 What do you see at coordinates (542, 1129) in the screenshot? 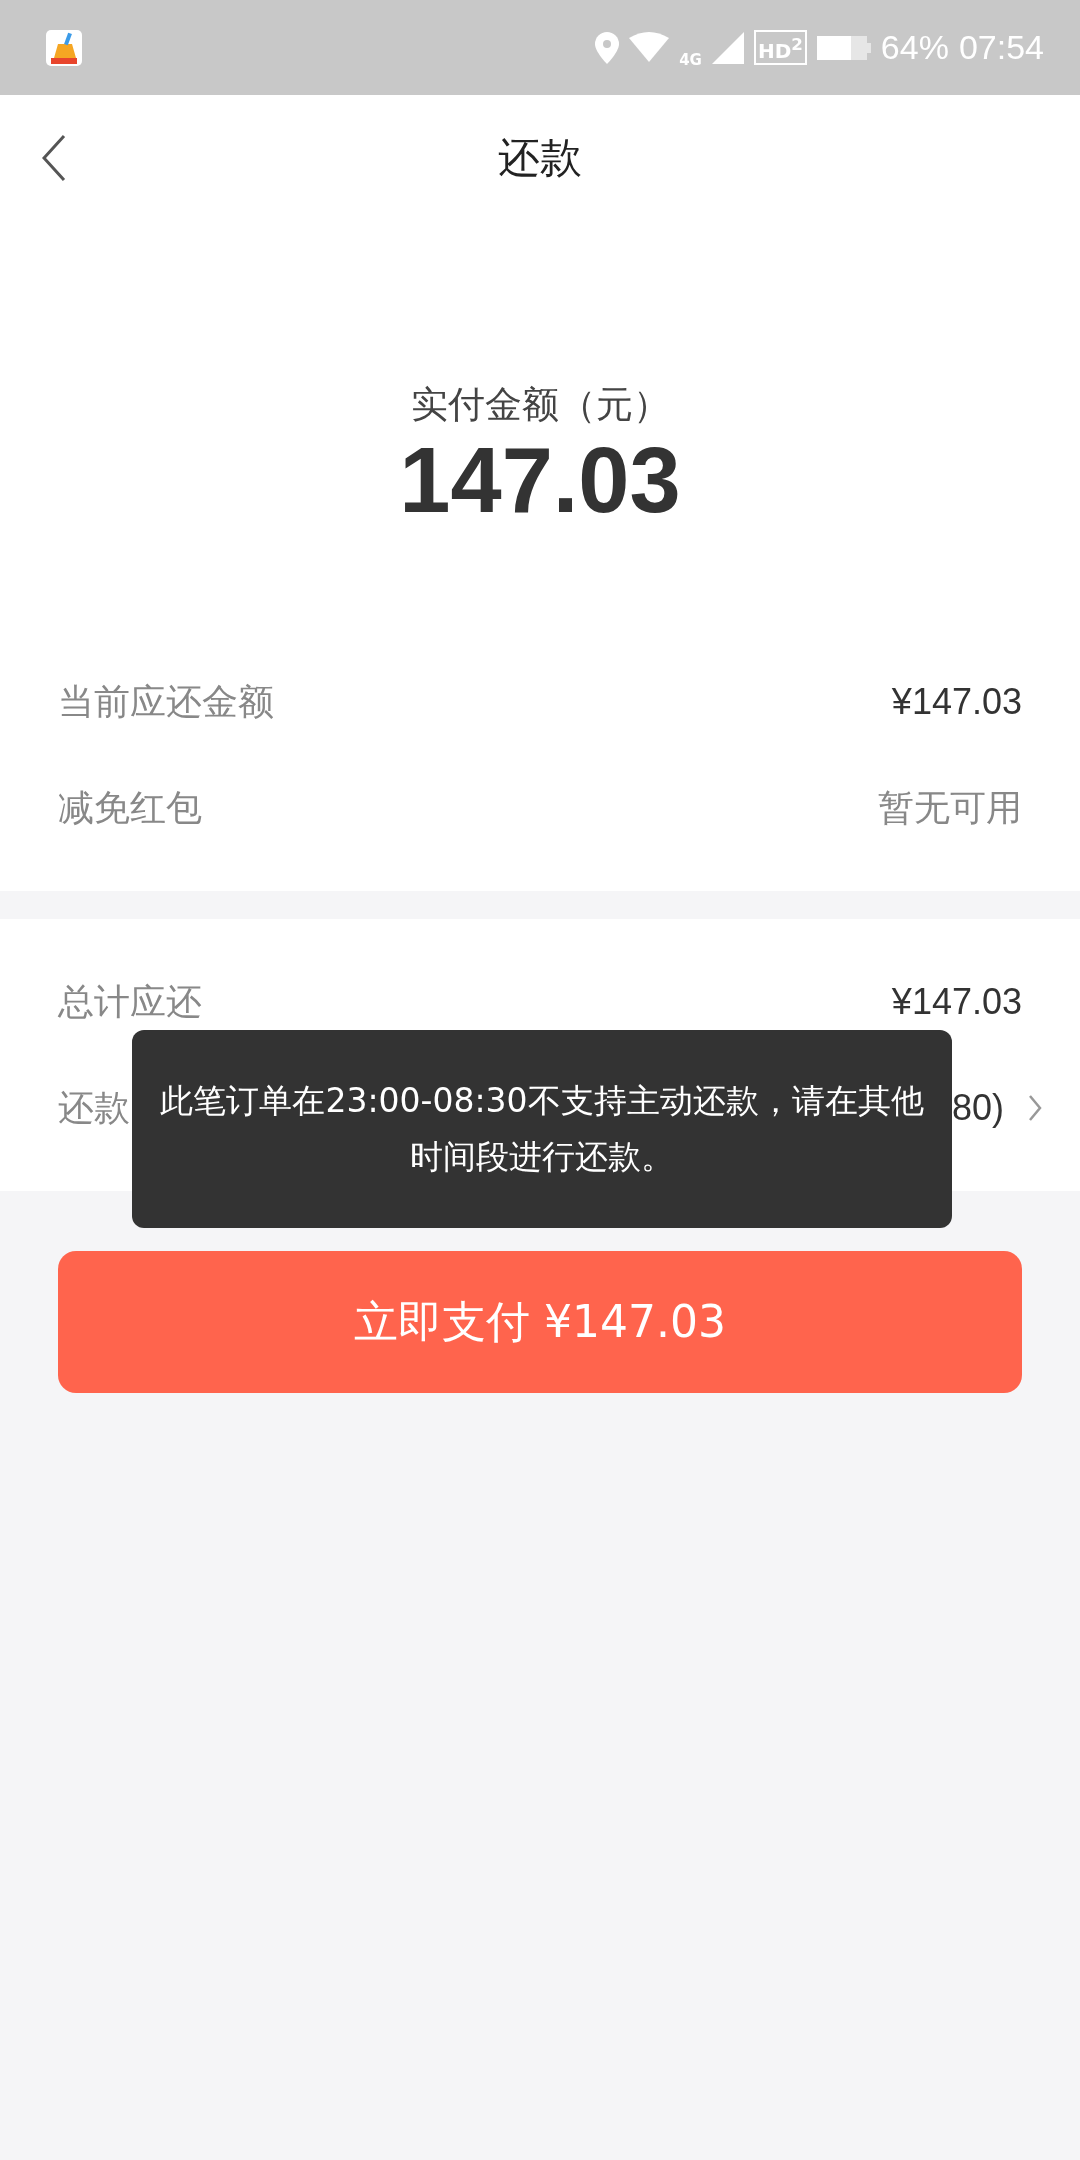
I see `toast-message: 此笔订单在23:00-08:30不支持主动还款，请在其他时间段进行还款。` at bounding box center [542, 1129].